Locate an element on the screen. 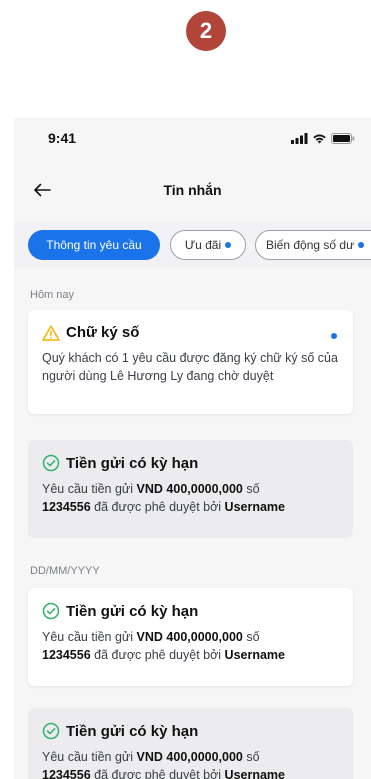  chip-balance-changes: Biến động số dư is located at coordinates (313, 245).